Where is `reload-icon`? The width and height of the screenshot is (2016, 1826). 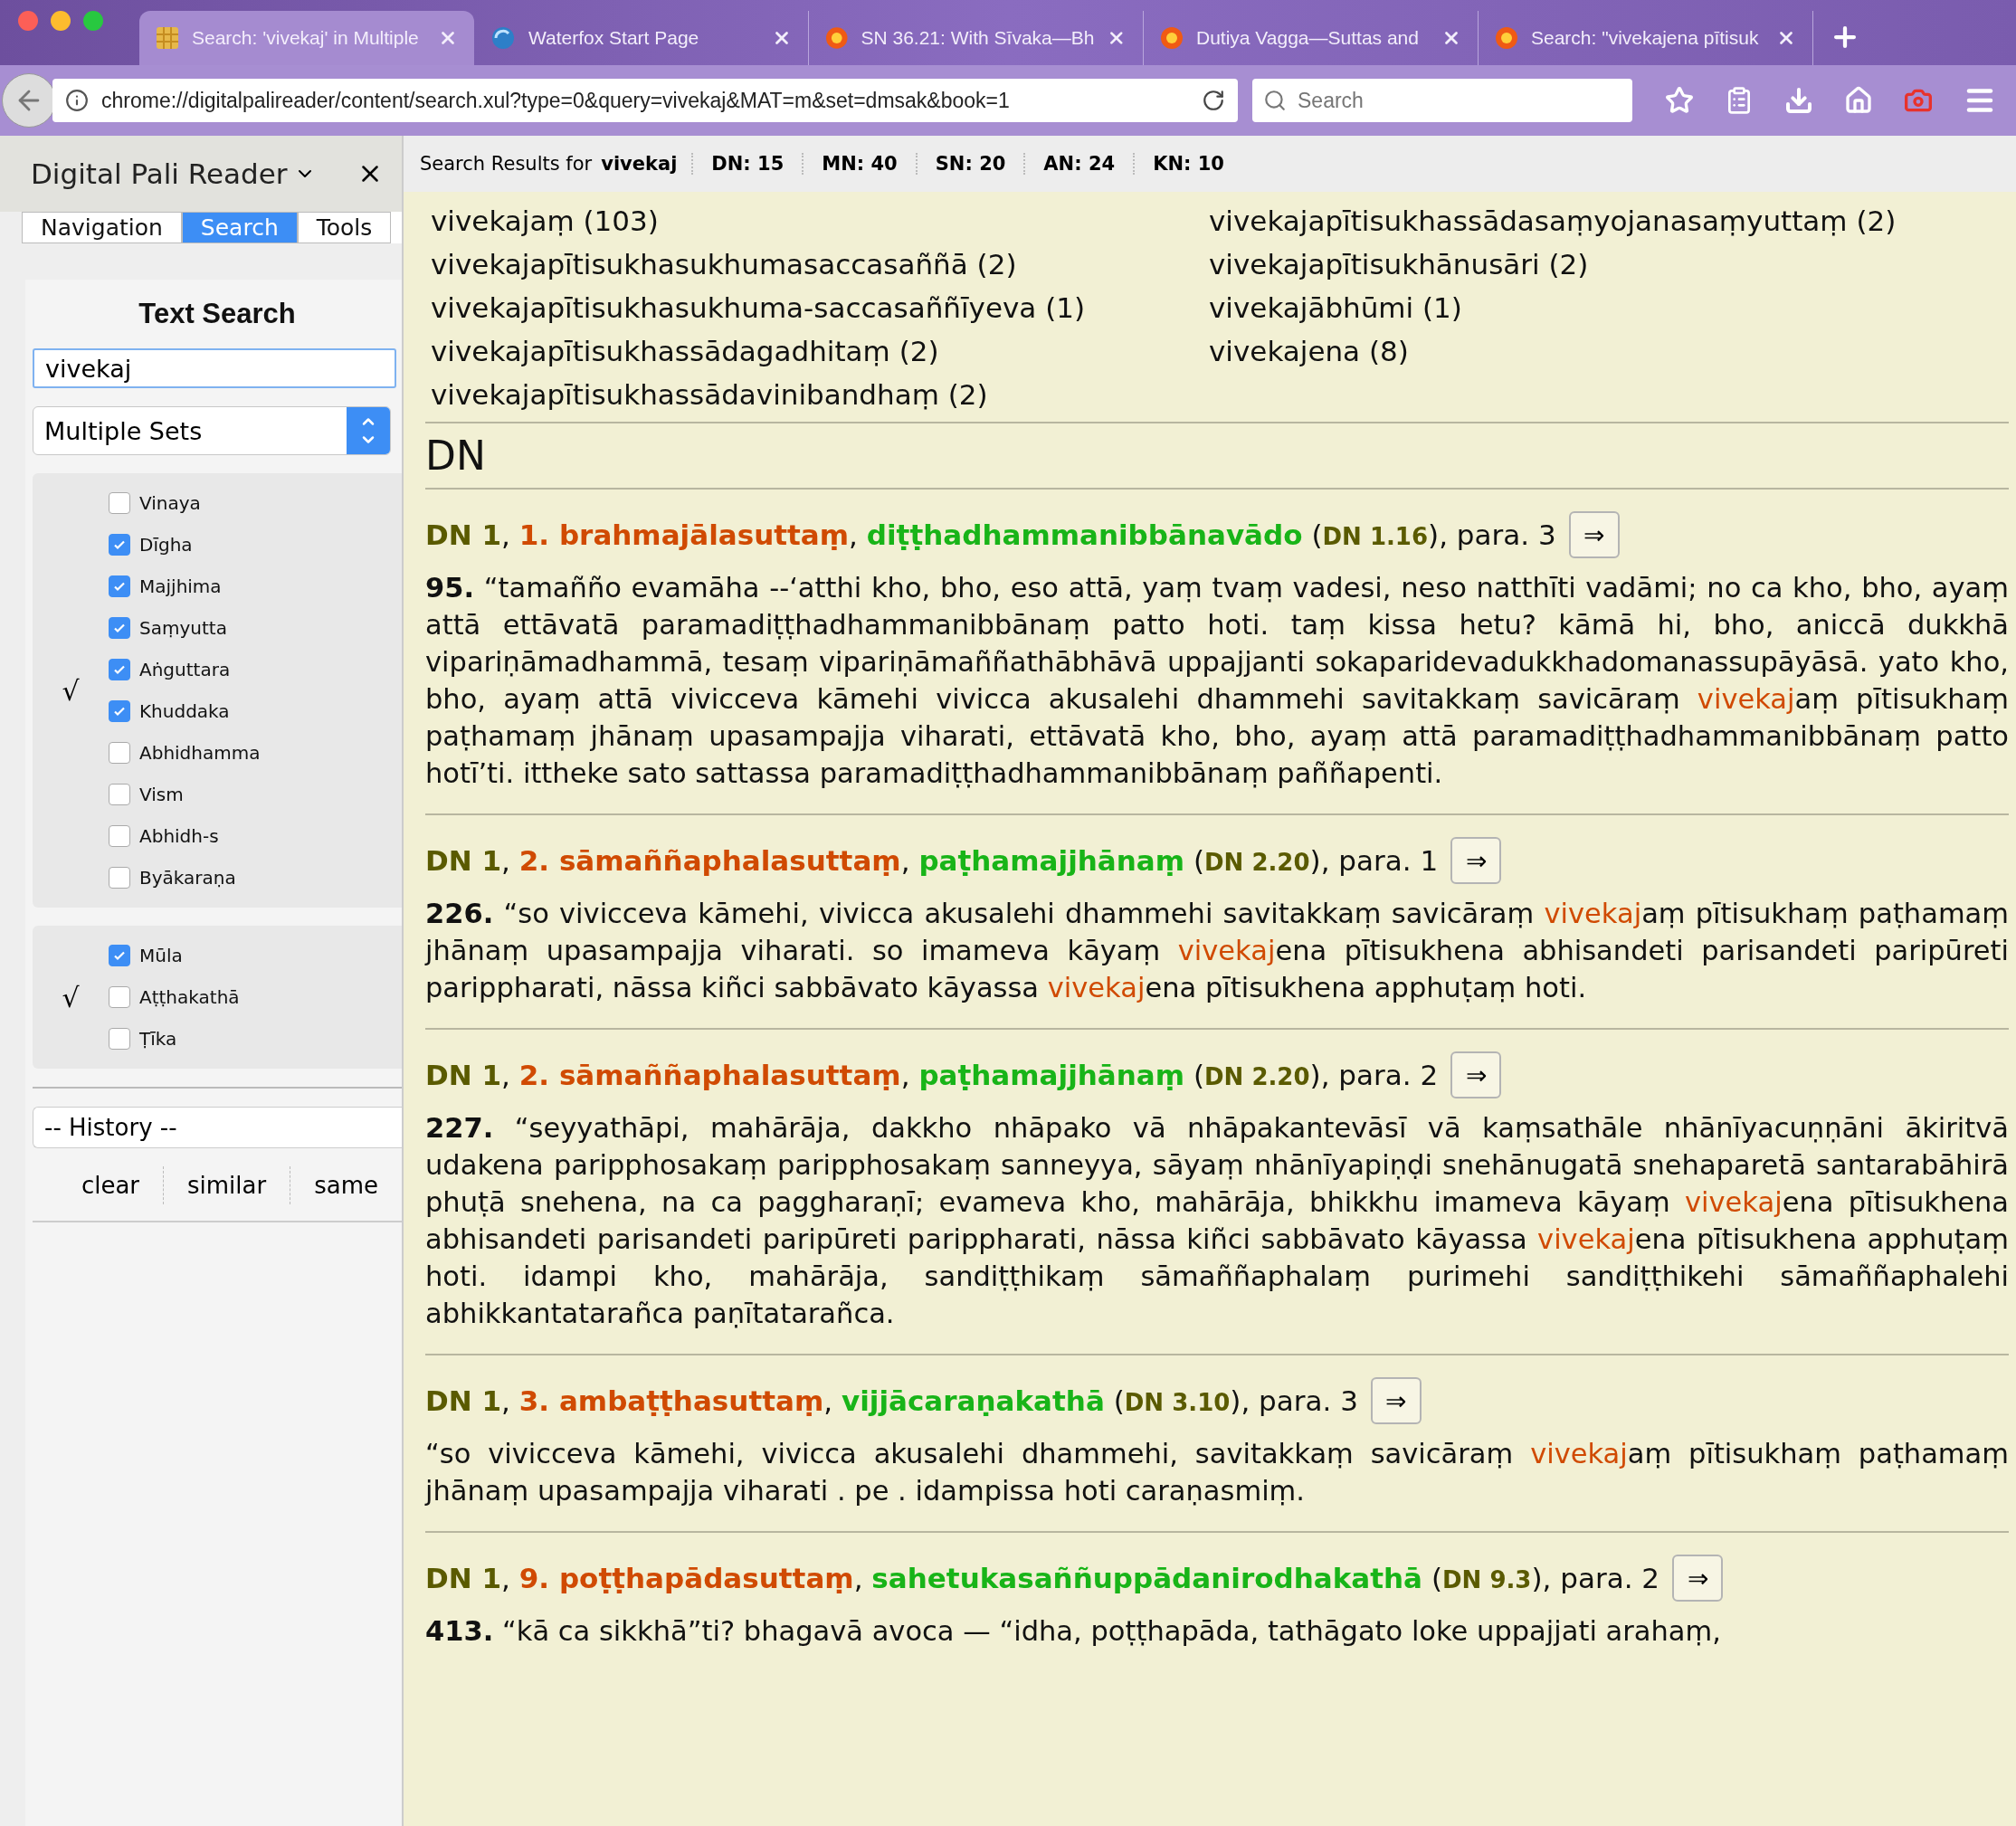 reload-icon is located at coordinates (1213, 100).